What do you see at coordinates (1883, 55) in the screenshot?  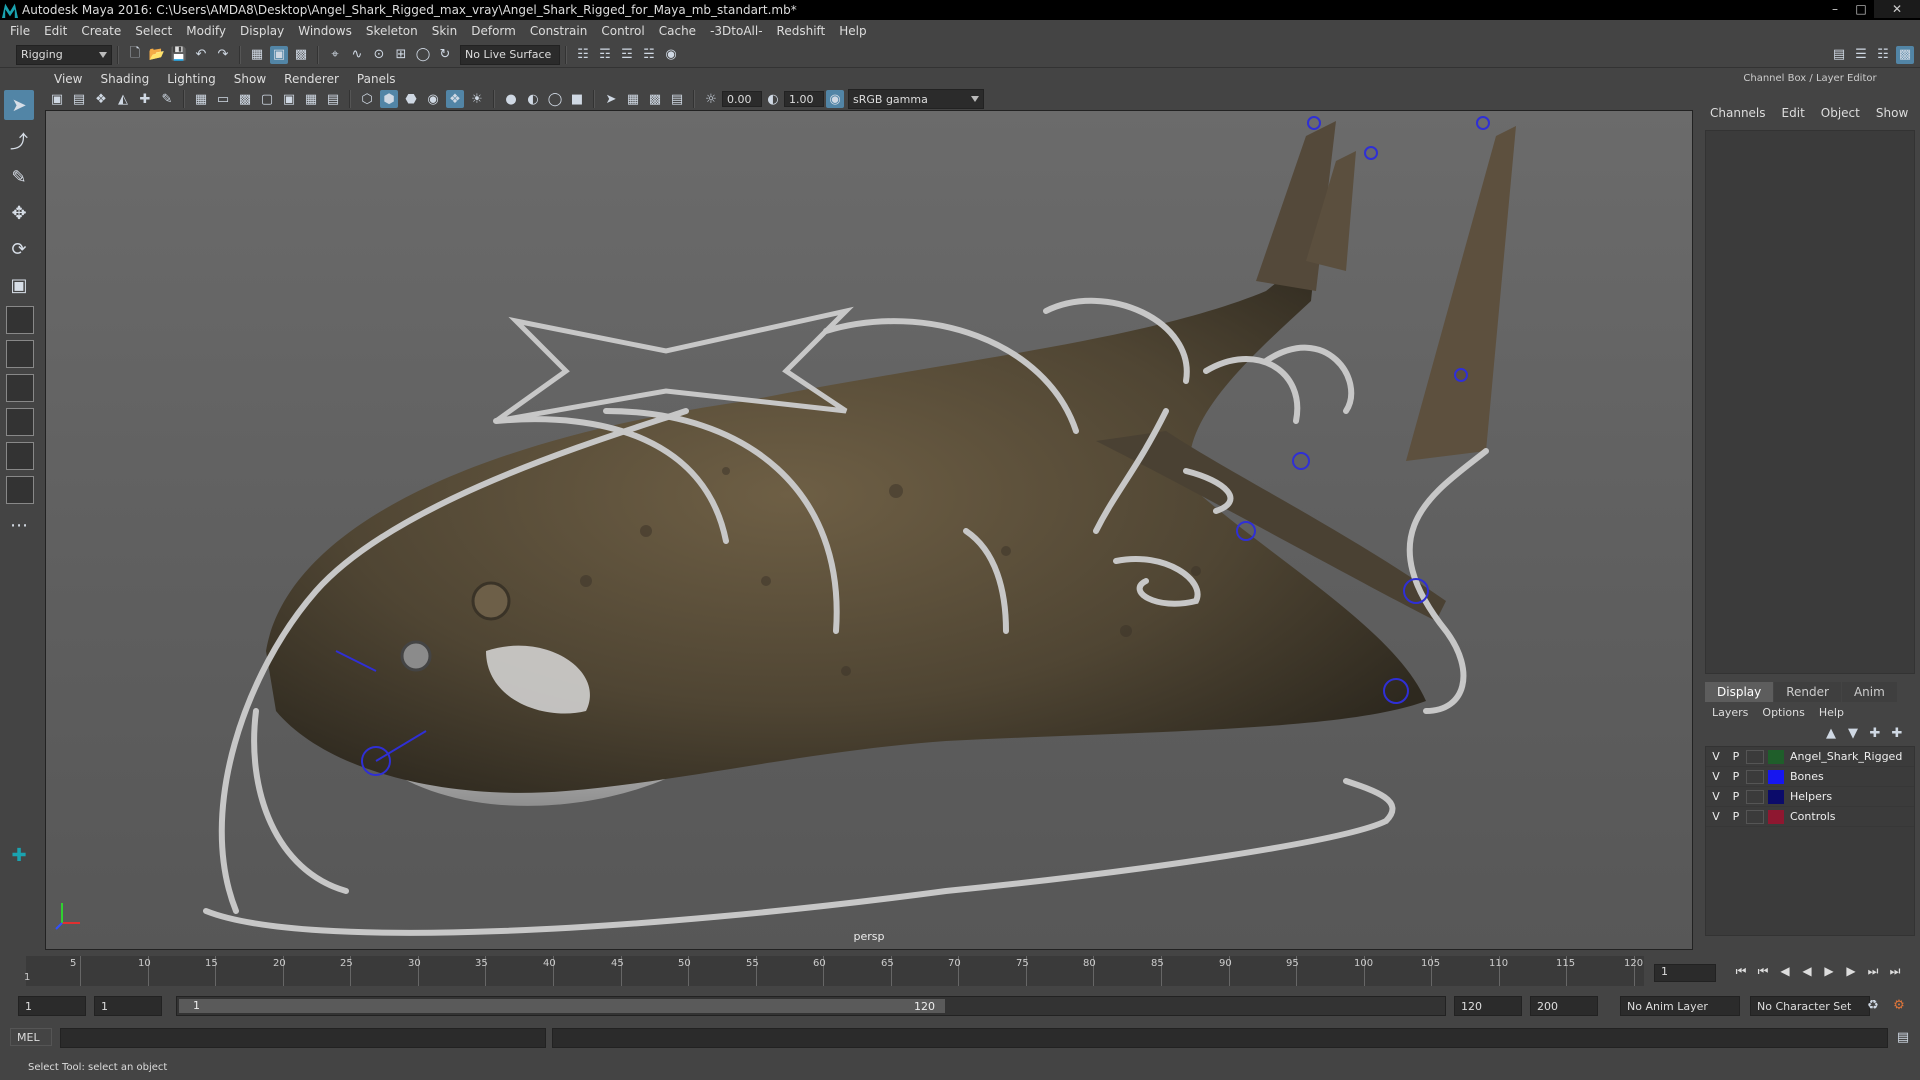 I see `tool-settings-icon: ☷` at bounding box center [1883, 55].